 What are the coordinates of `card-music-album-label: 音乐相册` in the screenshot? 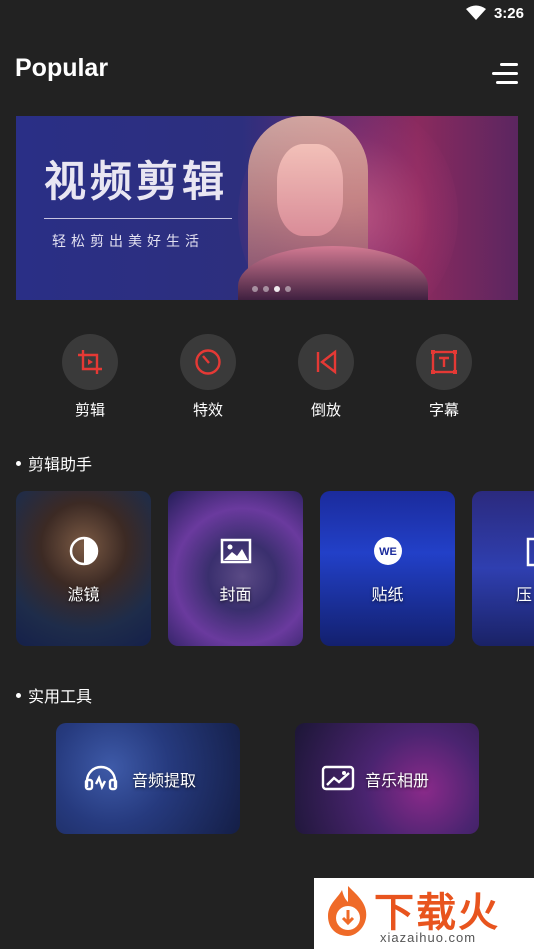 It's located at (397, 780).